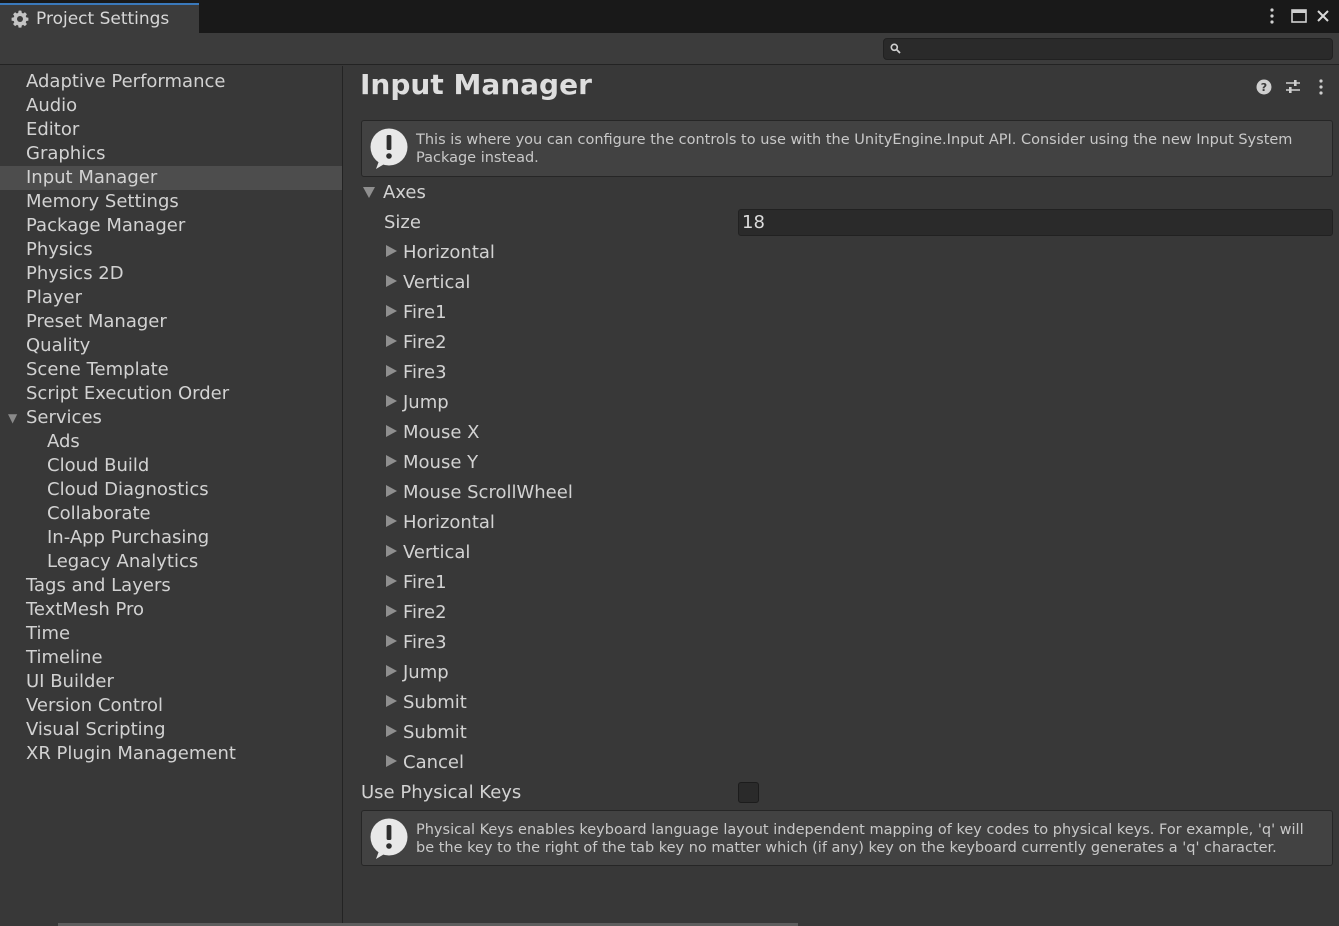 The image size is (1339, 926). I want to click on sidebar-item-visual-scripting: Visual Scripting, so click(171, 730).